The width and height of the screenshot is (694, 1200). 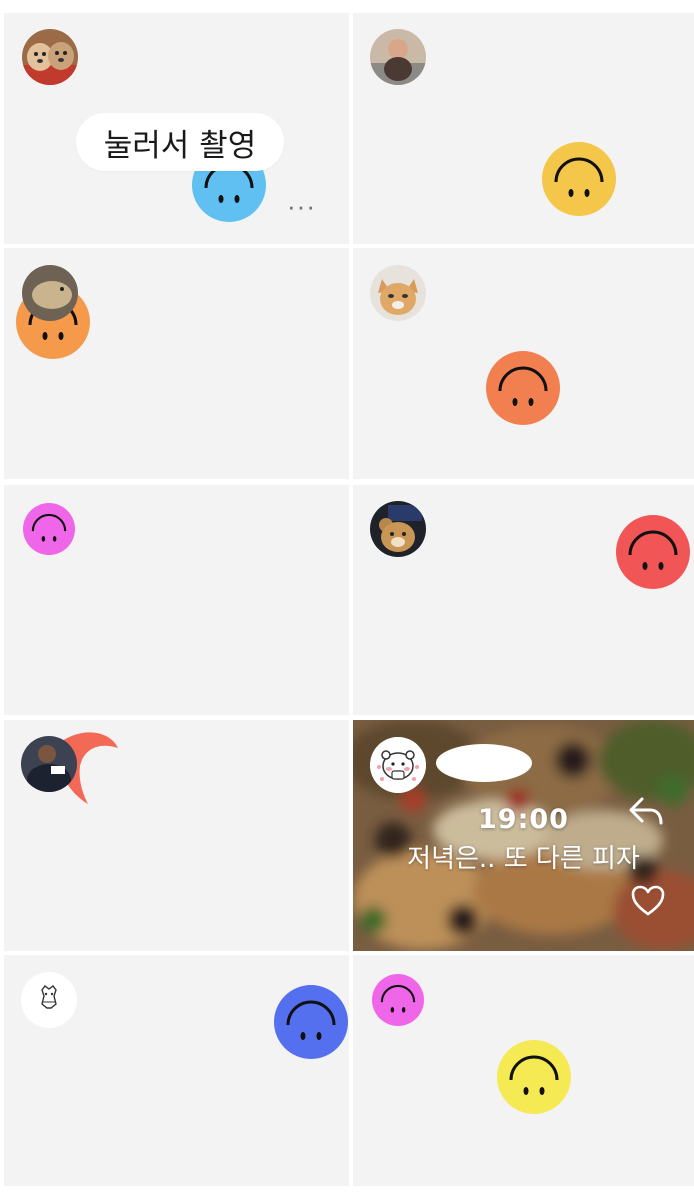 I want to click on more-options-icon: ···, so click(x=301, y=206).